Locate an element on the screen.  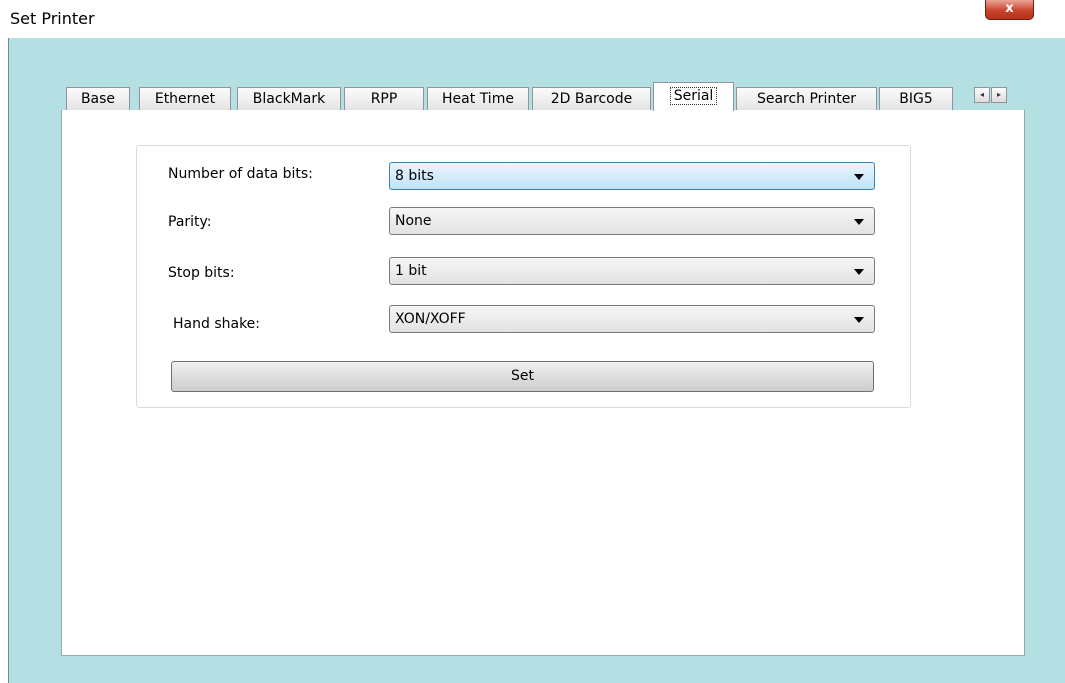
hand-shake-value: XON/XOFF is located at coordinates (430, 319).